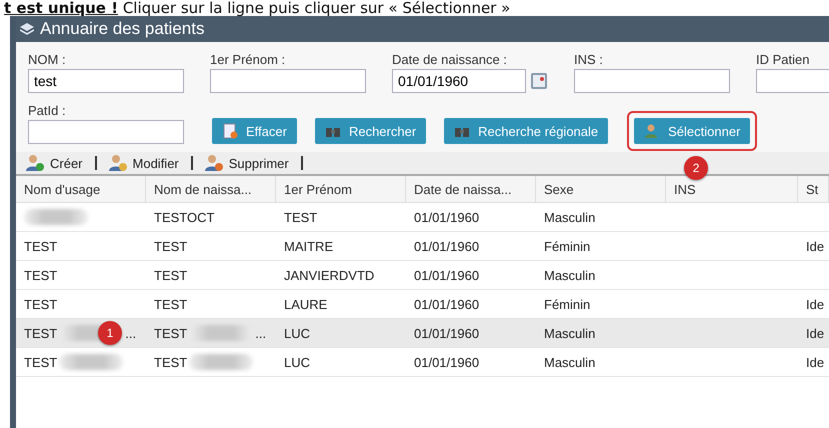 The image size is (829, 428). Describe the element at coordinates (257, 8) in the screenshot. I see `instruction-text: t est unique ! Cliquer sur la ligne puis cliquer sur « Sélectionner »` at that location.